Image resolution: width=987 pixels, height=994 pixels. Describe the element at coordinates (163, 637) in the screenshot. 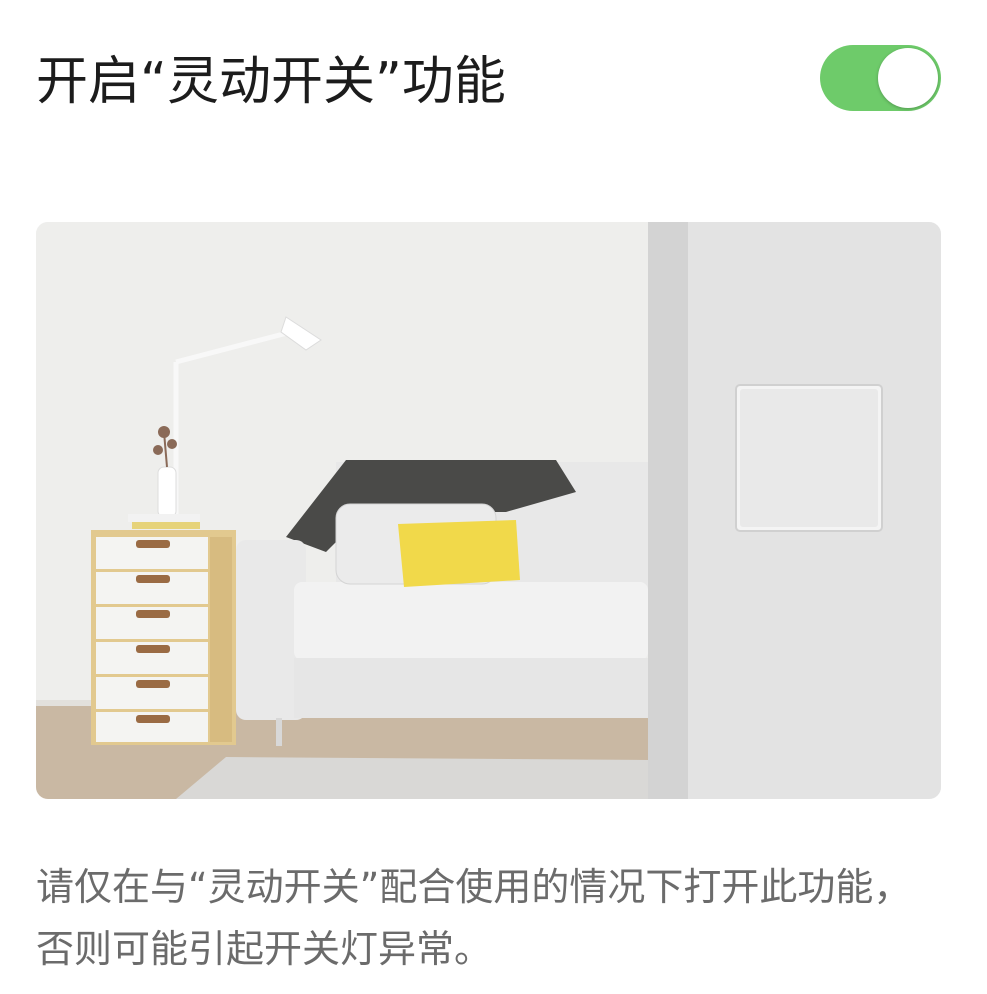

I see `dresser` at that location.